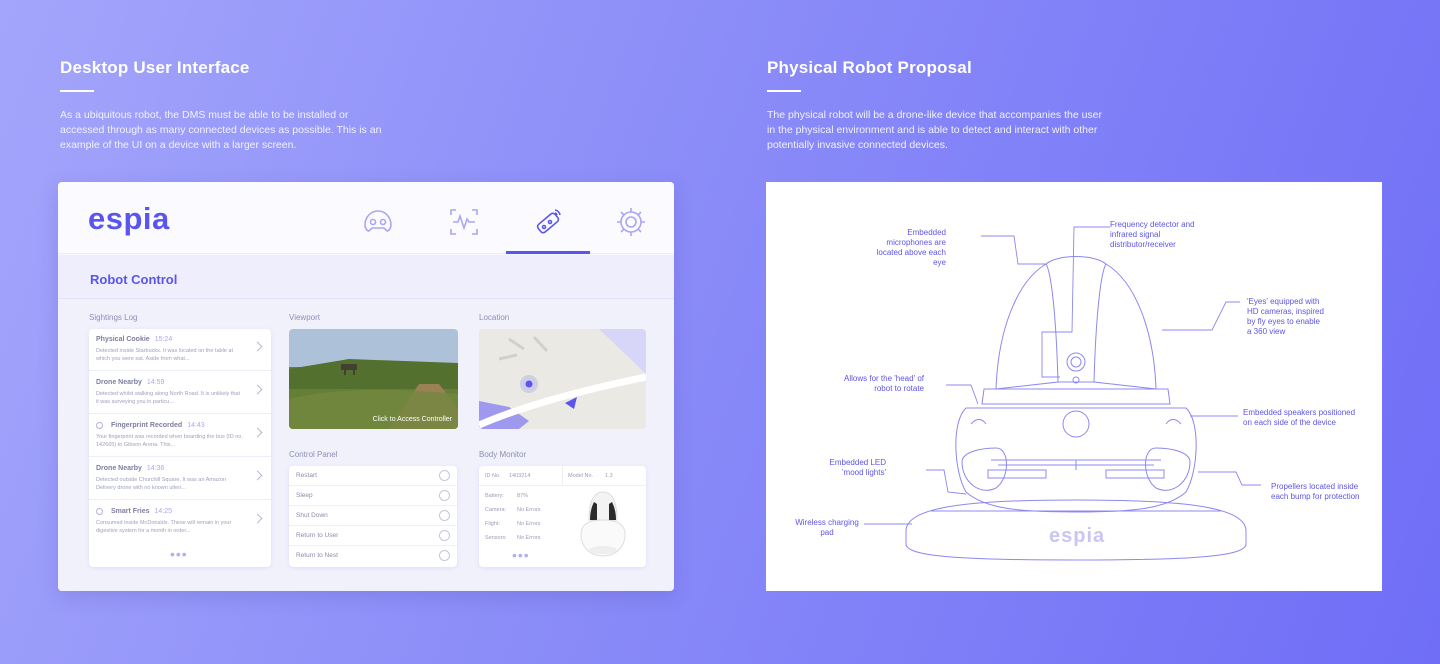 This screenshot has width=1440, height=664. I want to click on viewport-caption: Click to Access Controller, so click(412, 419).